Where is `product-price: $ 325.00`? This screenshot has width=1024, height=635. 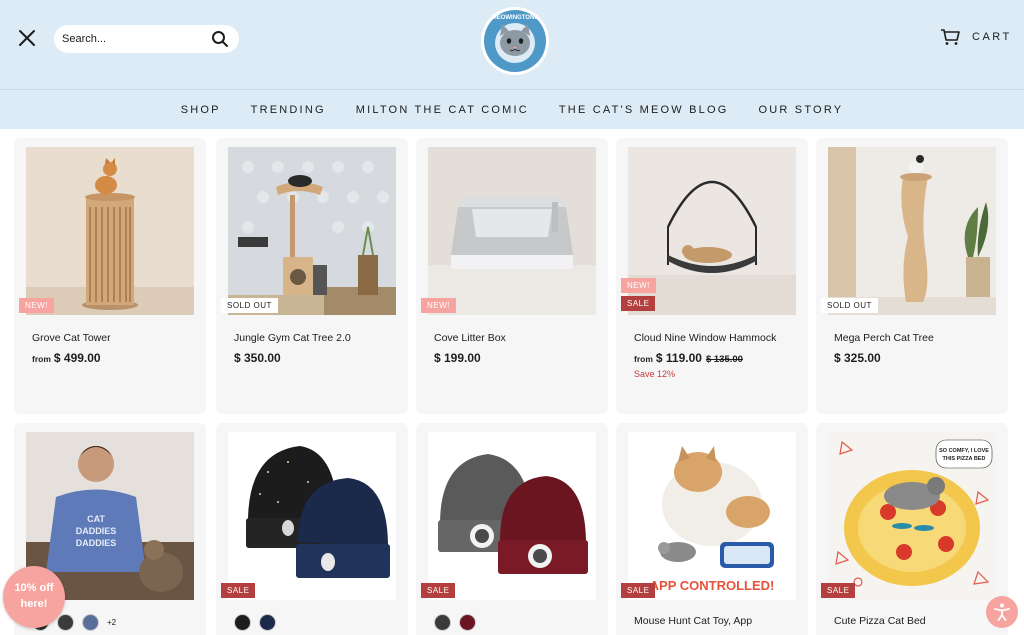 product-price: $ 325.00 is located at coordinates (857, 358).